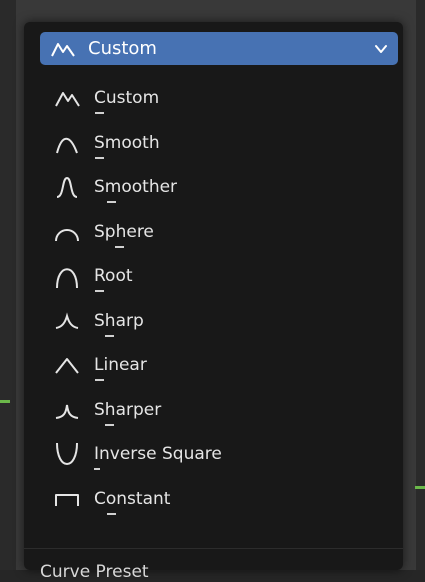 The image size is (425, 582). Describe the element at coordinates (213, 548) in the screenshot. I see `menu-divider` at that location.